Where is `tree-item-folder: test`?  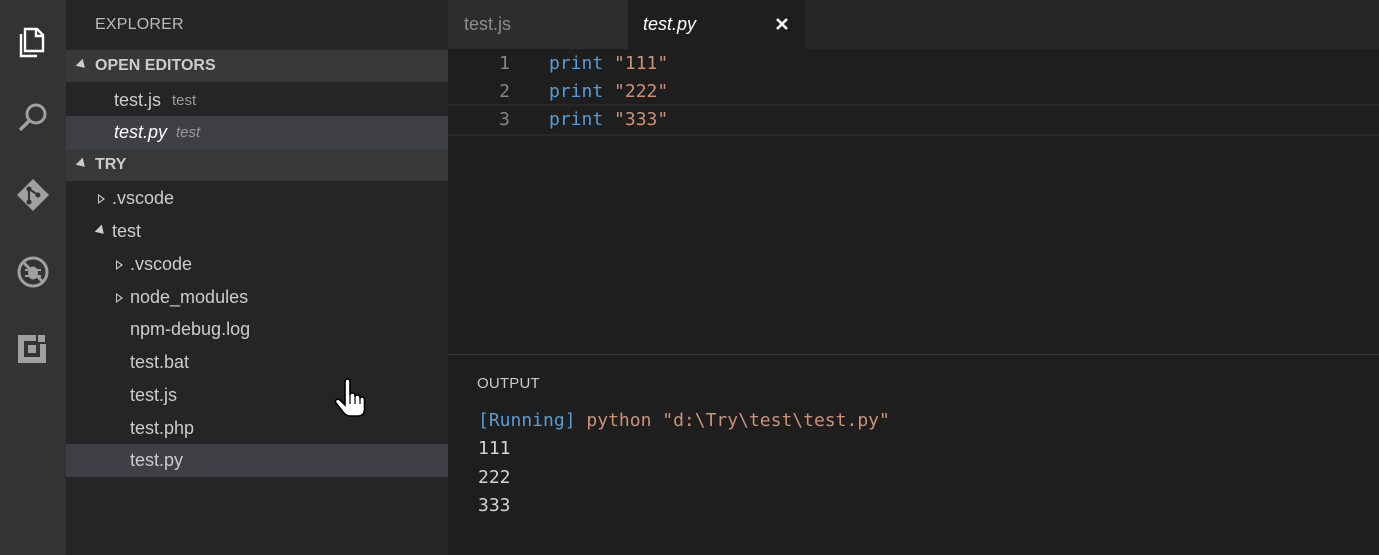
tree-item-folder: test is located at coordinates (257, 231).